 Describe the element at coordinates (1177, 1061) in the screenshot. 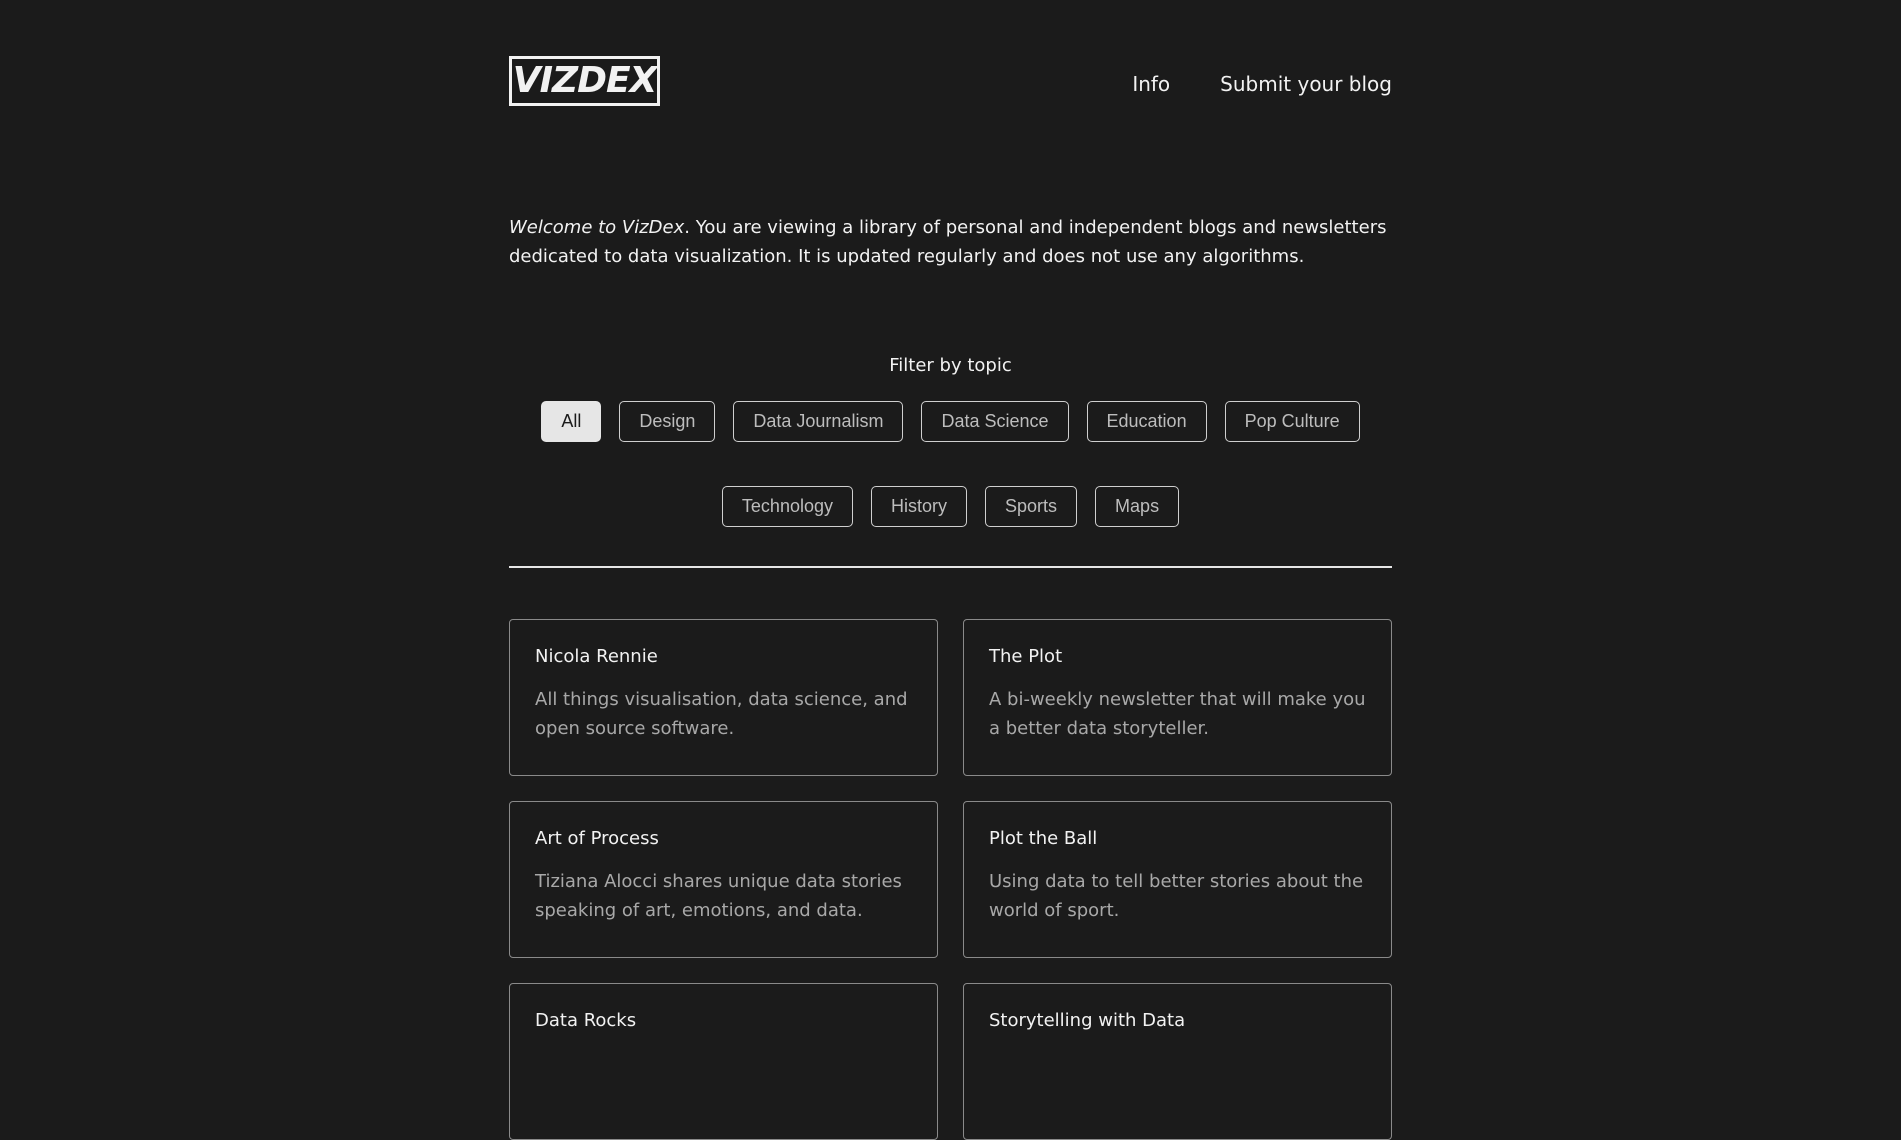

I see `blog-card: Storytelling with Data` at that location.